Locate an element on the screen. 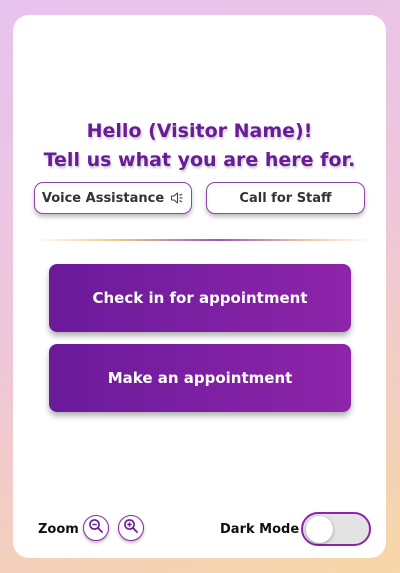 This screenshot has height=573, width=400. prompt-text: Tell us what you are here for. is located at coordinates (199, 160).